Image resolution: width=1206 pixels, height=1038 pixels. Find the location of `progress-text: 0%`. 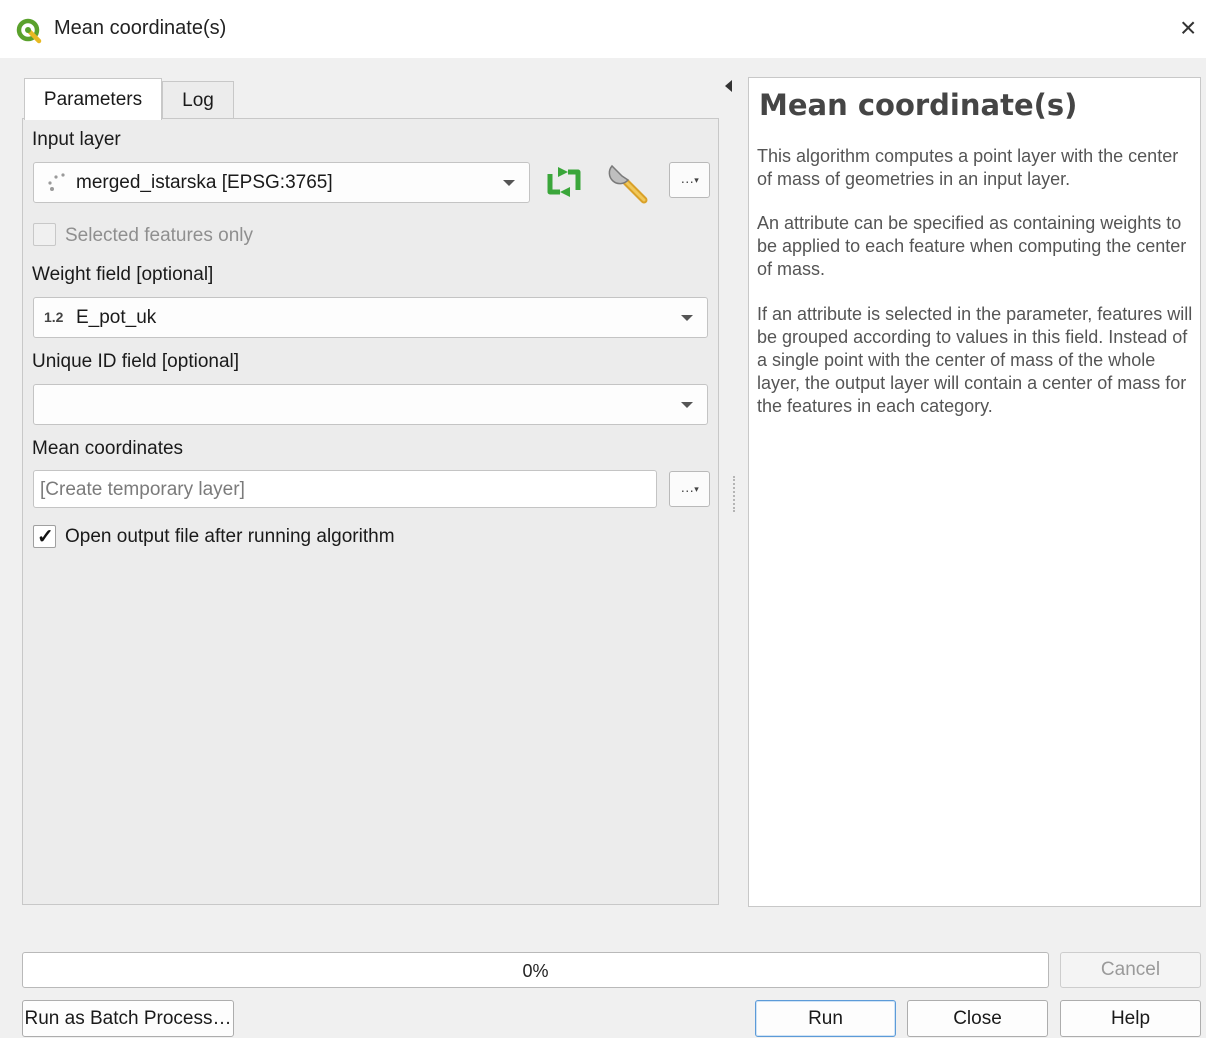

progress-text: 0% is located at coordinates (535, 971).